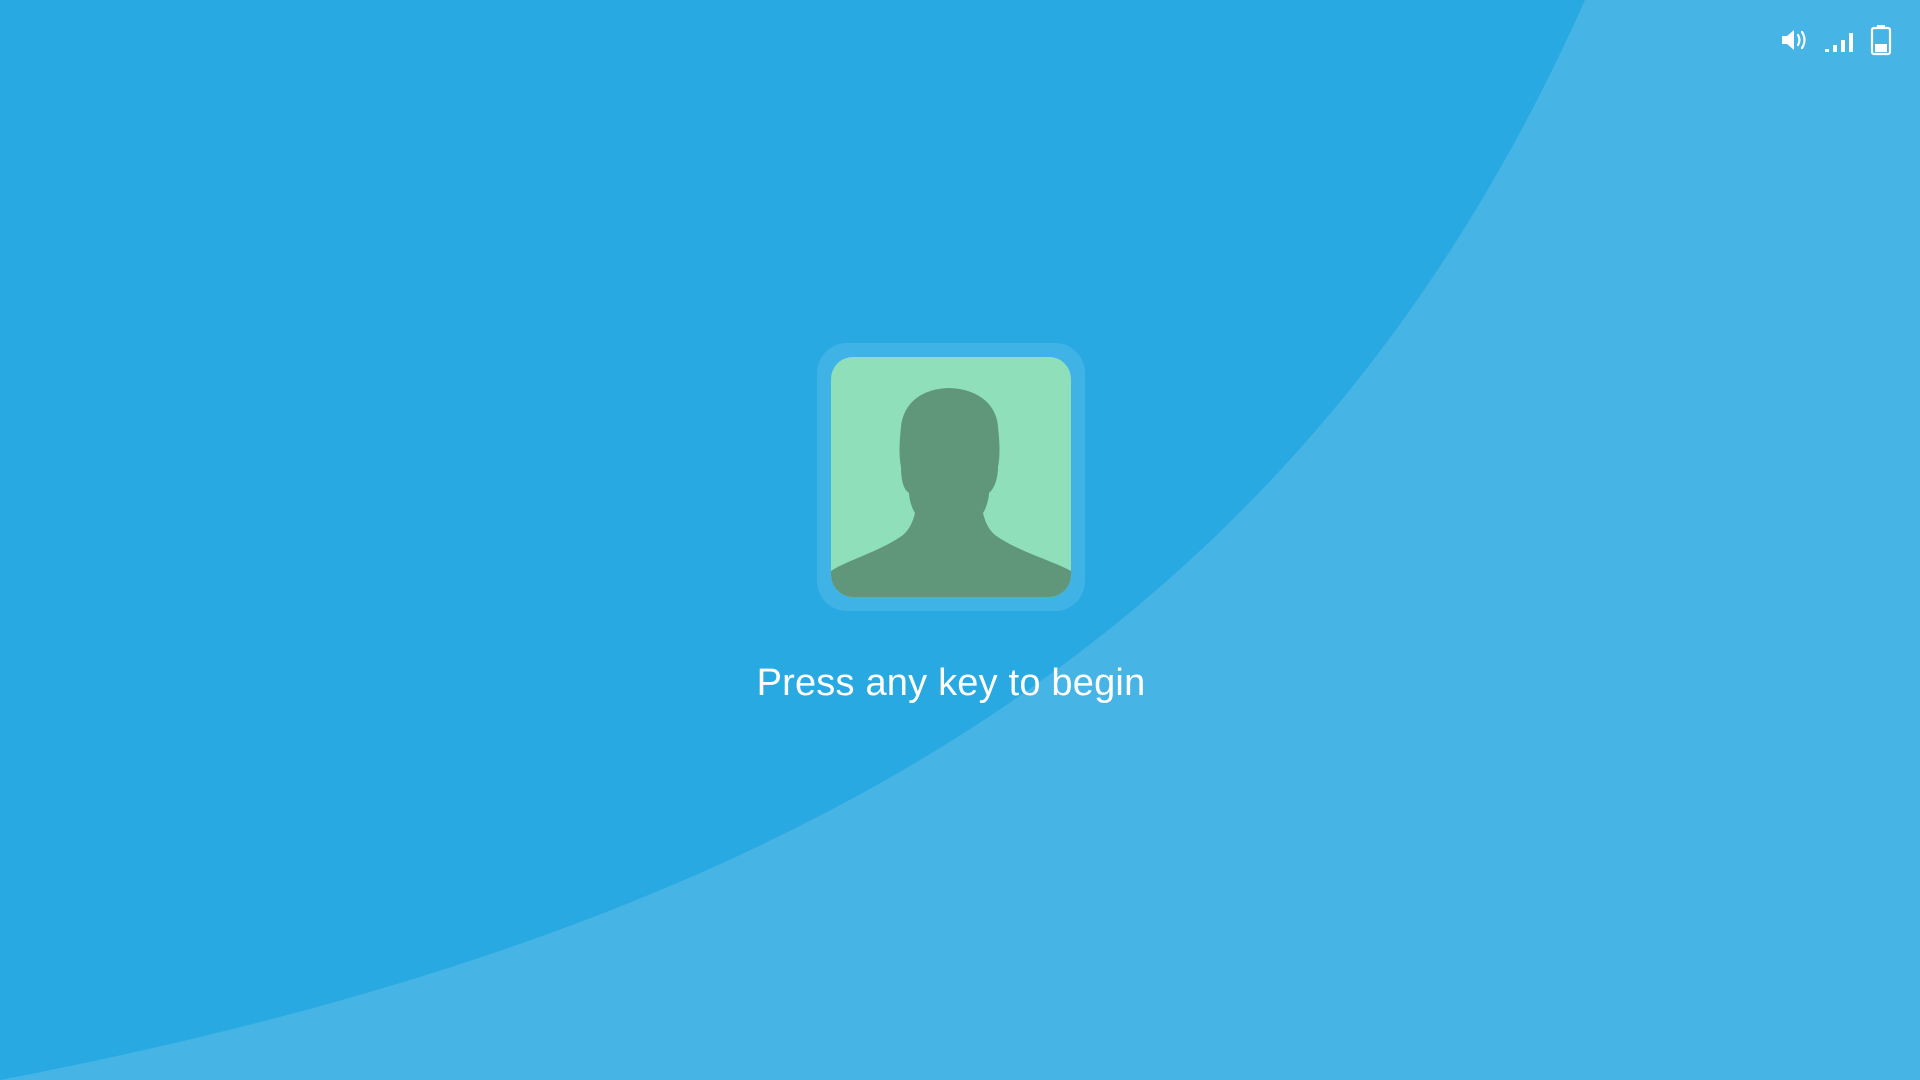  What do you see at coordinates (1795, 40) in the screenshot?
I see `volume-icon` at bounding box center [1795, 40].